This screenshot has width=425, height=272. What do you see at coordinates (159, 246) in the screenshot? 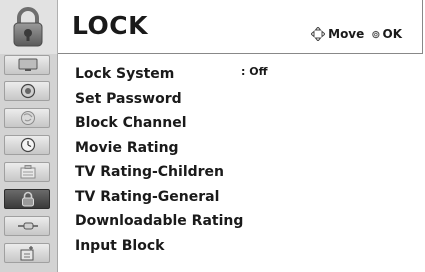
I see `menu-item-input-block: Input Block` at bounding box center [159, 246].